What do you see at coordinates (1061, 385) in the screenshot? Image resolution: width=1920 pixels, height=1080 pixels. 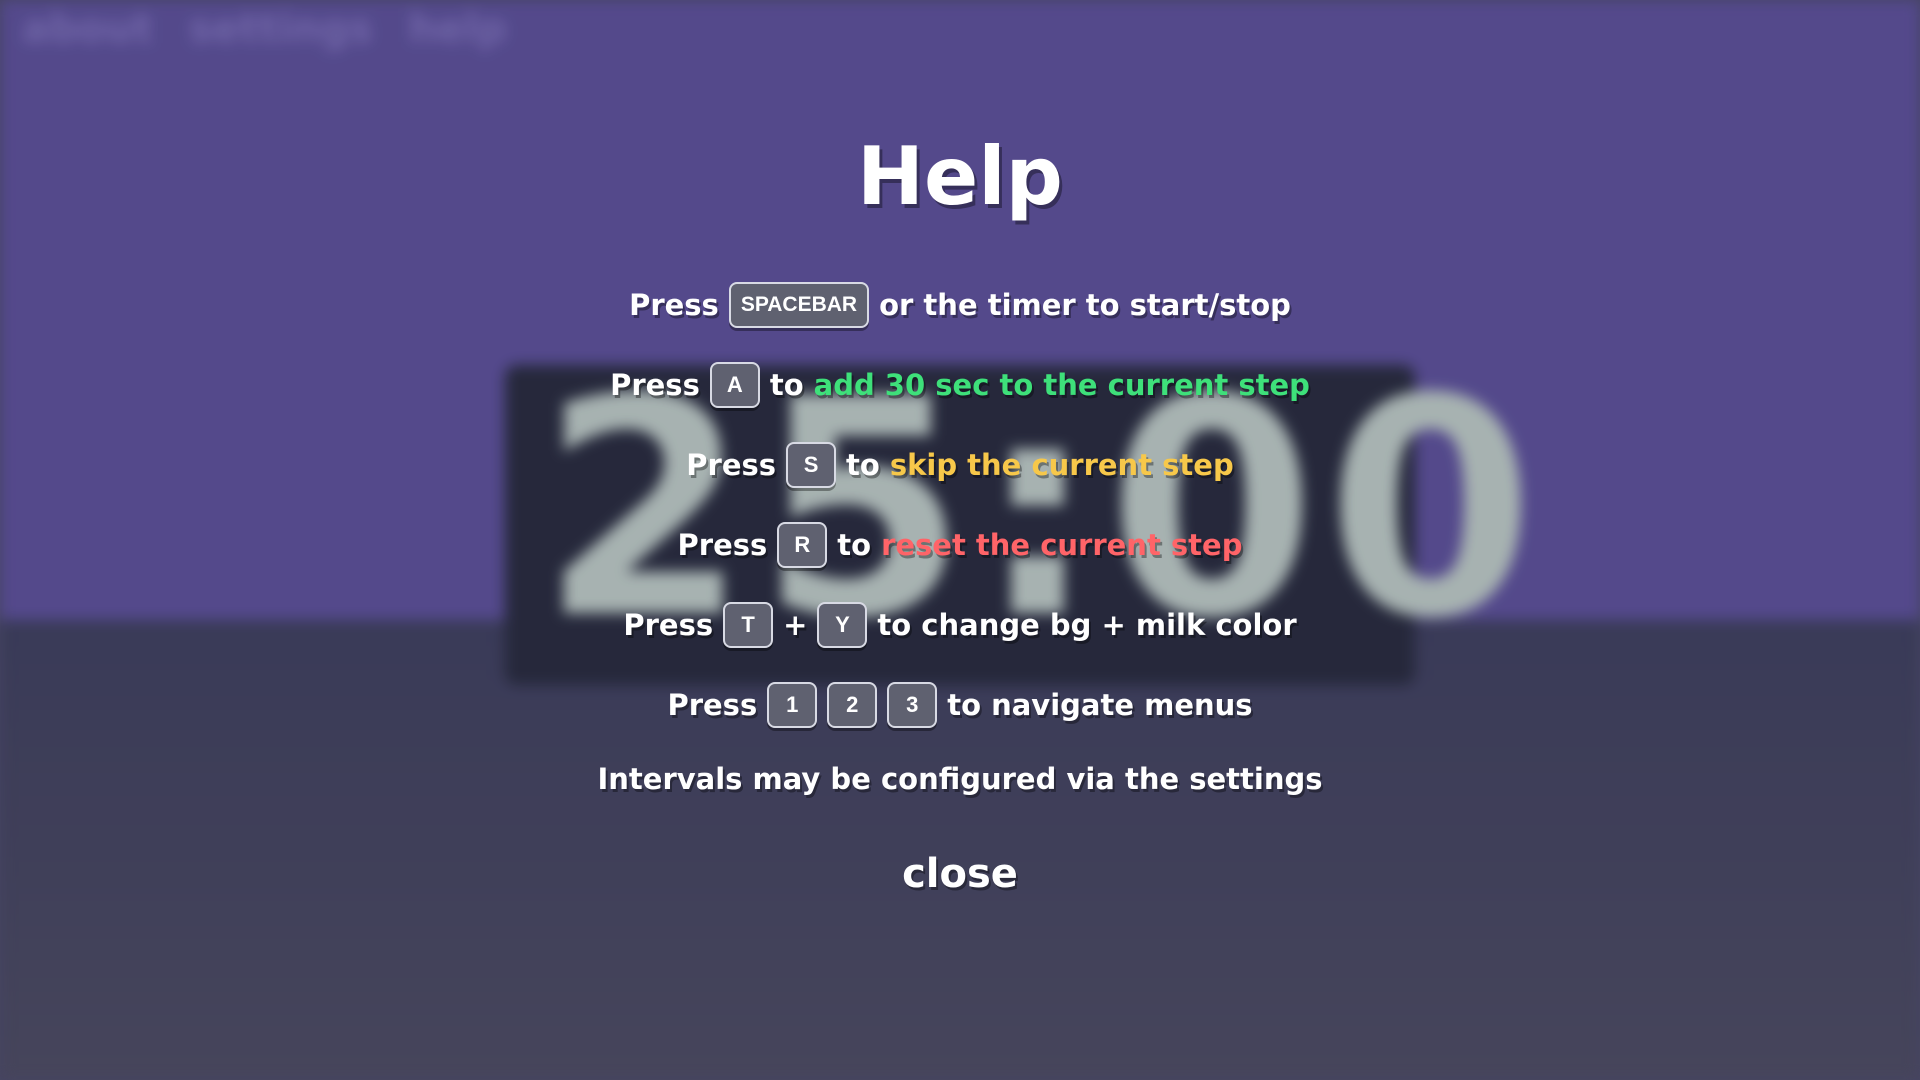 I see `add-time-text: add 30 sec to the current step` at bounding box center [1061, 385].